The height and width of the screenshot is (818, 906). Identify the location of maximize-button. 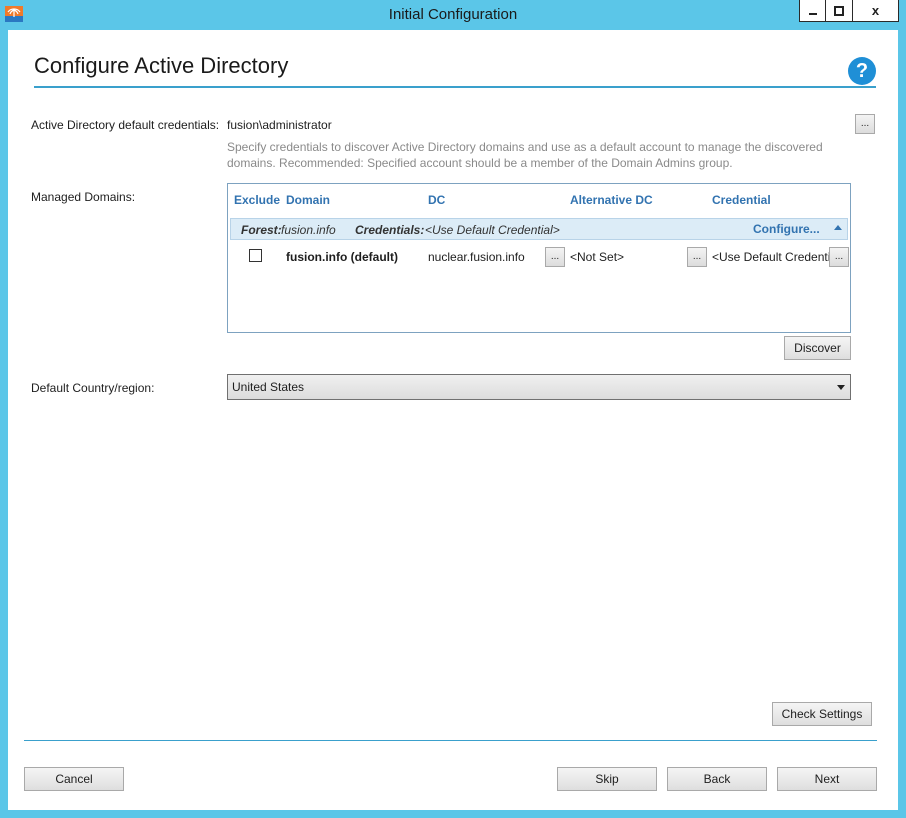
(839, 11).